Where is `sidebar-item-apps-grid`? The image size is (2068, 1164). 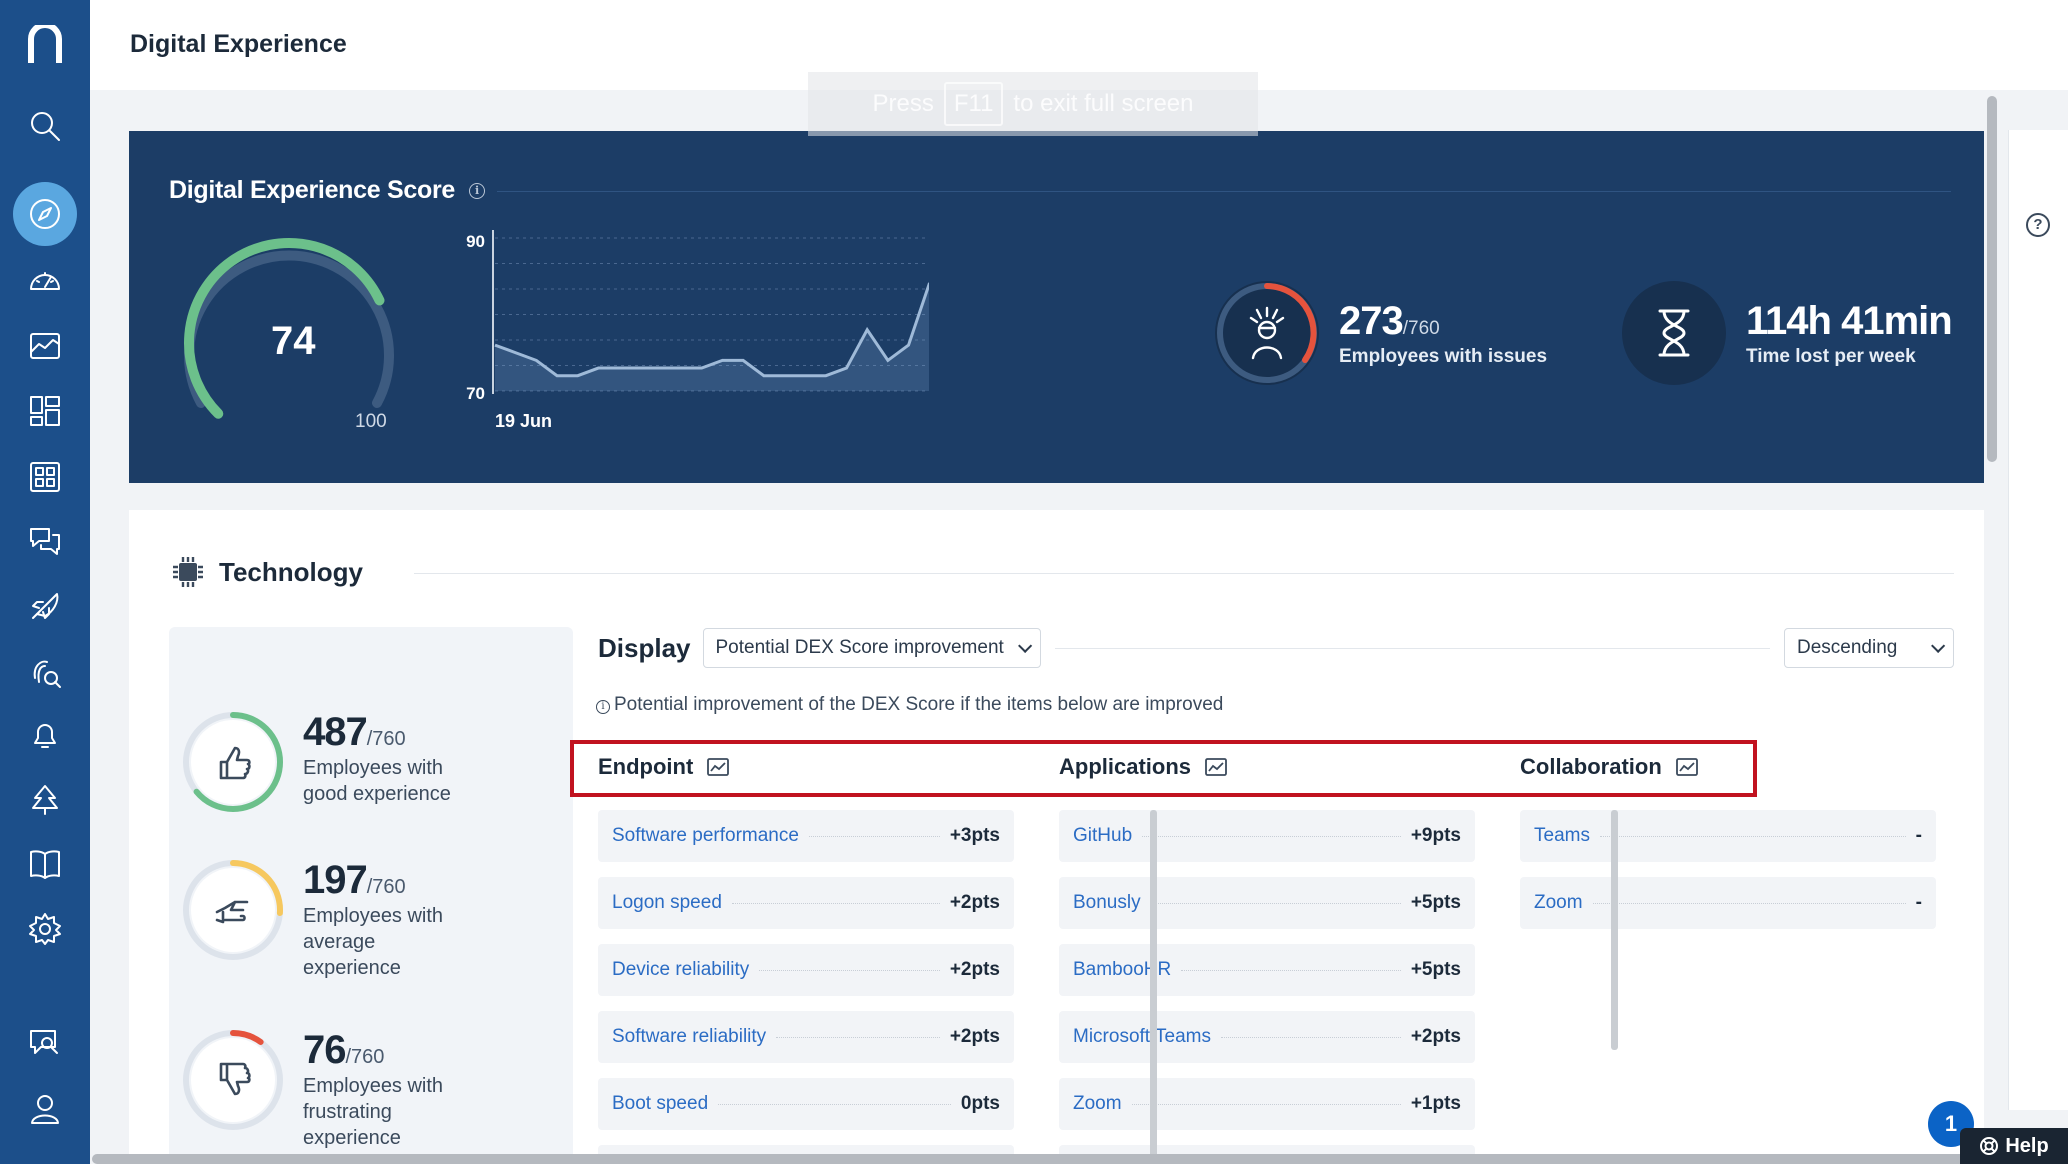
sidebar-item-apps-grid is located at coordinates (45, 477).